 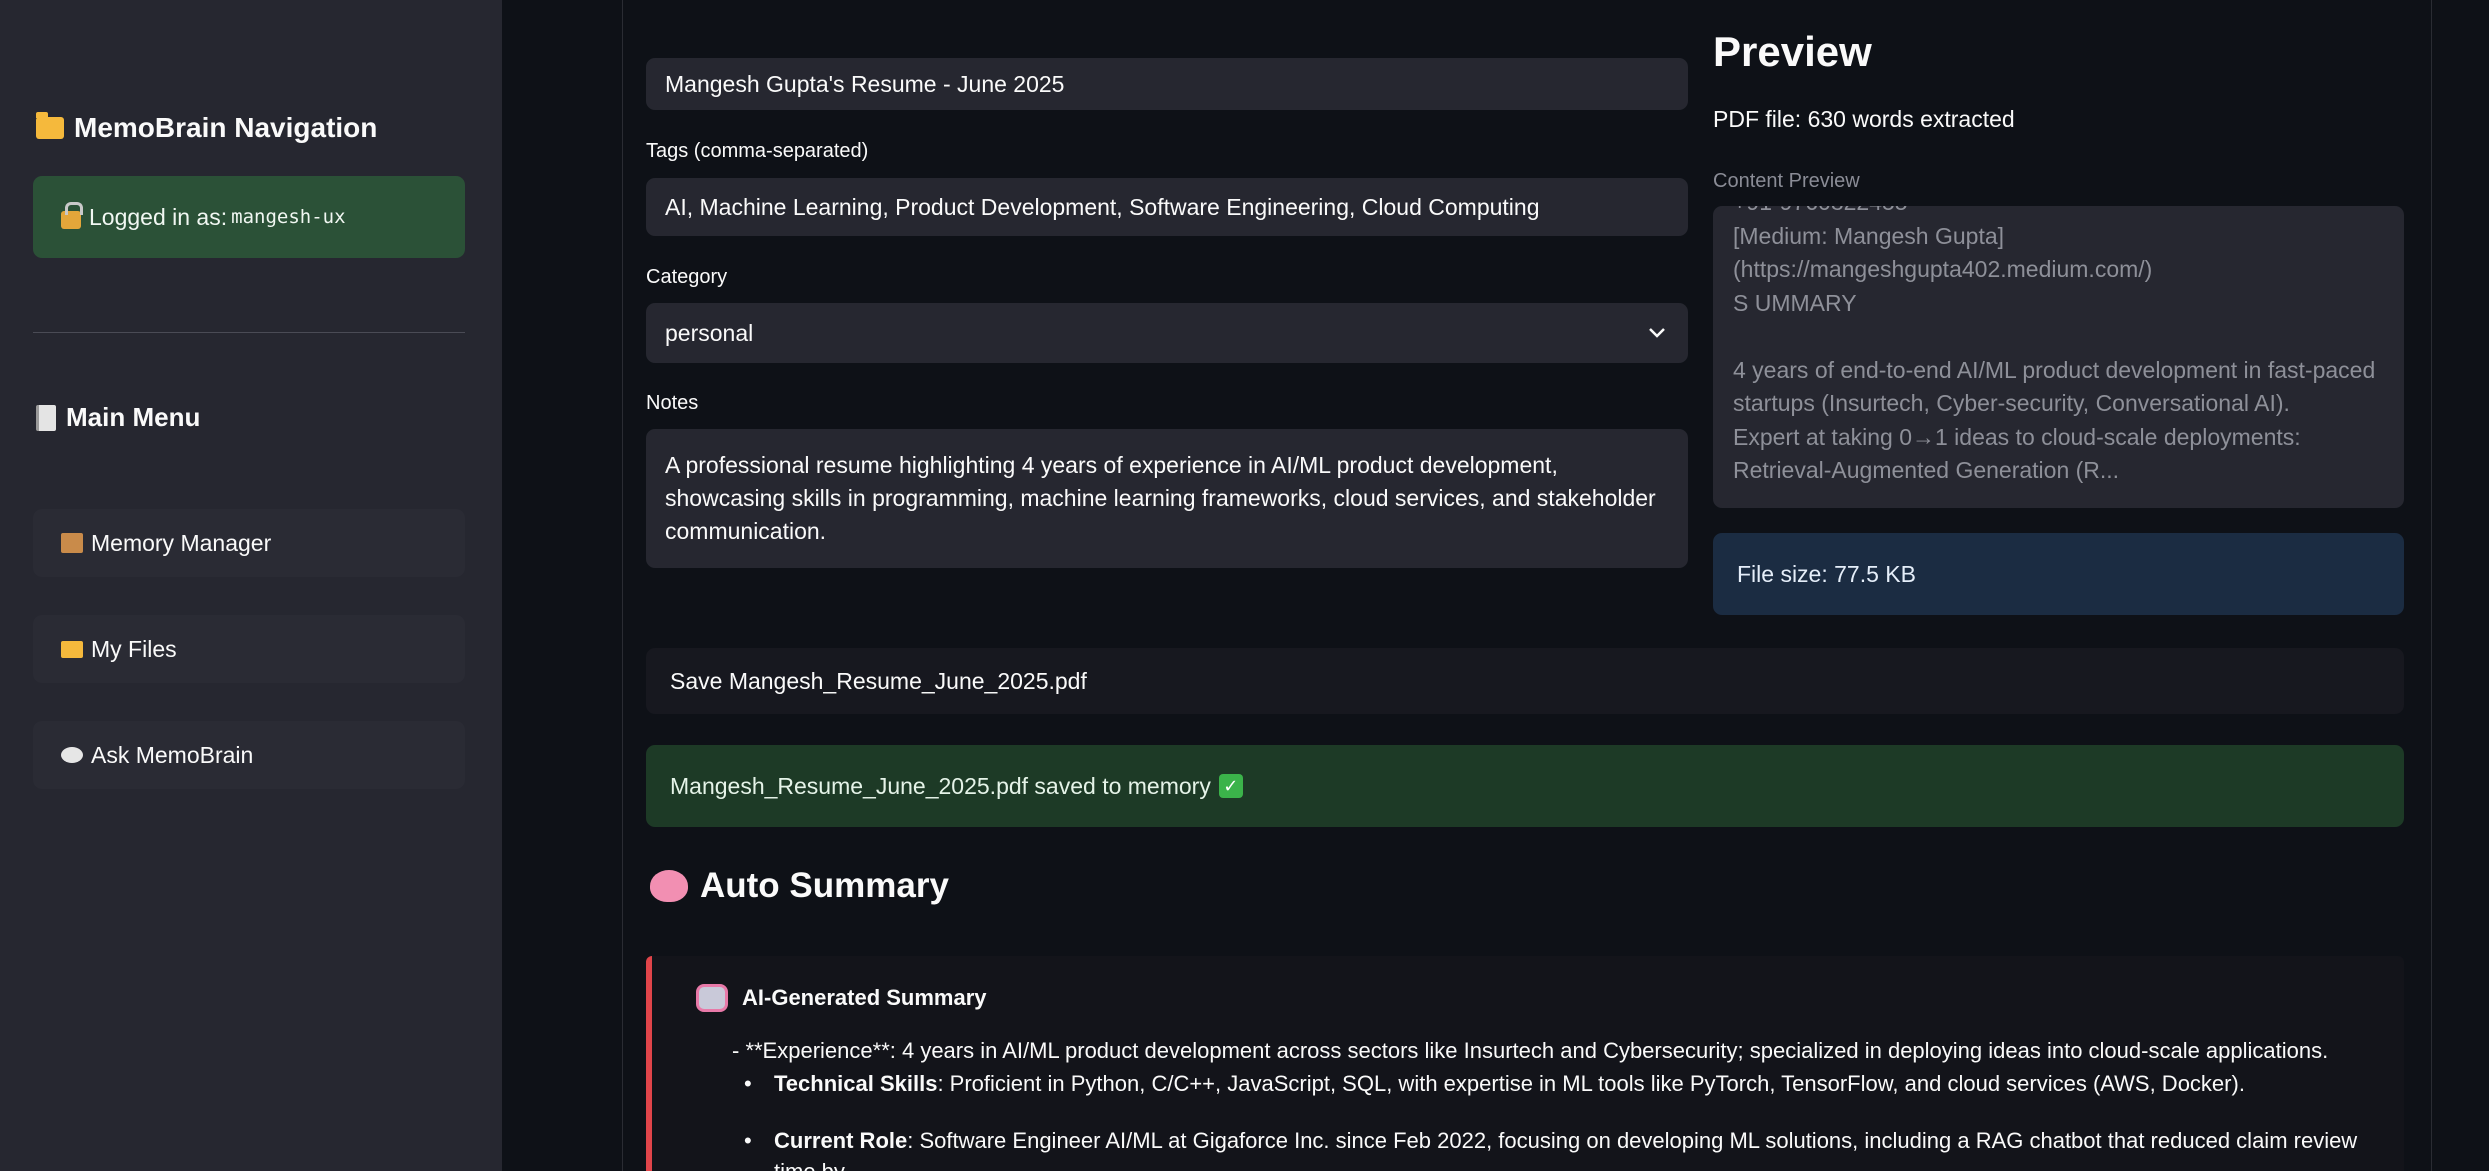 What do you see at coordinates (757, 151) in the screenshot?
I see `tags-label: Tags (comma-separated)` at bounding box center [757, 151].